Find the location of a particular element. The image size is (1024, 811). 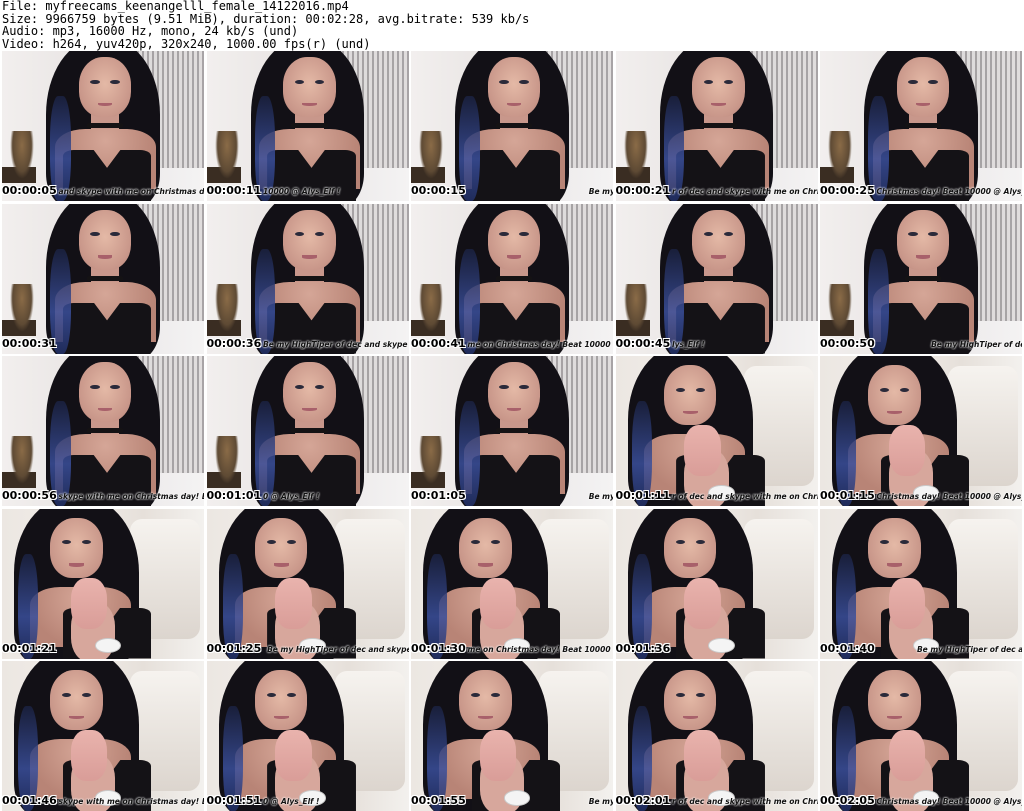

timestamp-label: 00:02:05 is located at coordinates (847, 800).